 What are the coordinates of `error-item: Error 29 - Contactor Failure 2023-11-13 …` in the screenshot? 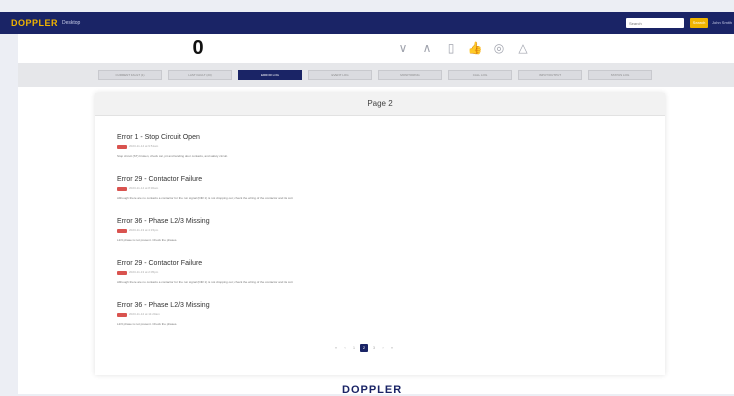 It's located at (382, 280).